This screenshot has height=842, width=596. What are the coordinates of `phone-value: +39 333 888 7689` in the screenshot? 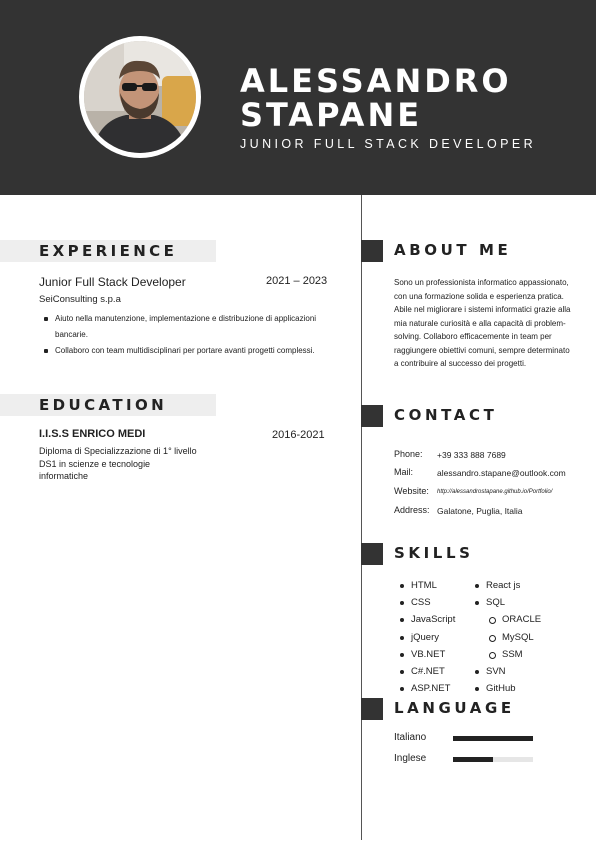 It's located at (471, 455).